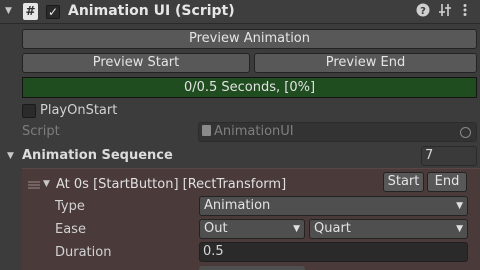 This screenshot has height=270, width=480. I want to click on next-row-partial, so click(252, 268).